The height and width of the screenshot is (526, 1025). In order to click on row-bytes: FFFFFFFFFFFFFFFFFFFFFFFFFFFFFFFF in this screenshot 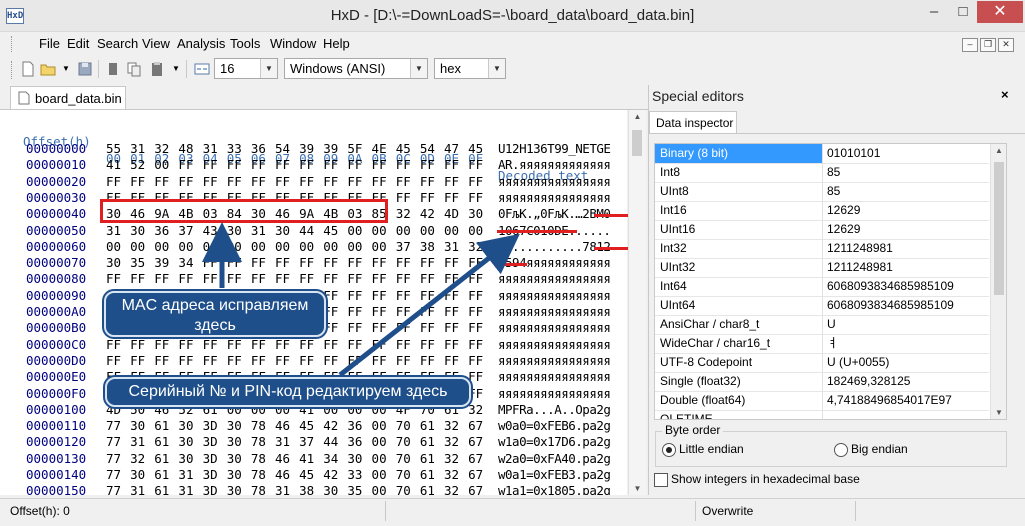, I will do `click(299, 278)`.